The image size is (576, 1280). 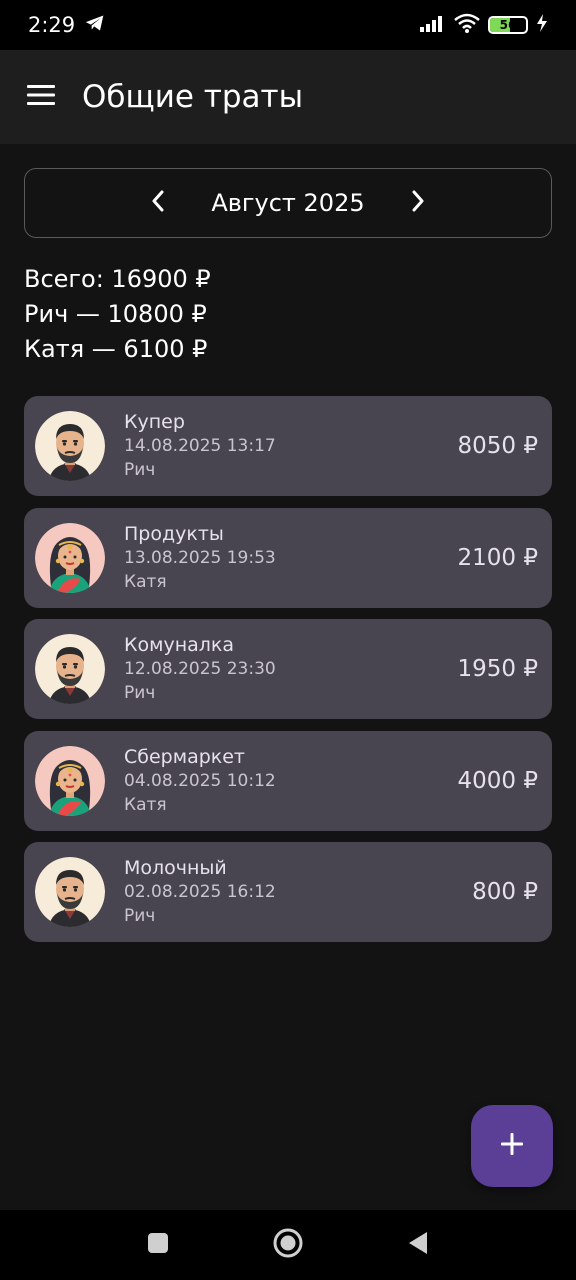 What do you see at coordinates (484, 25) in the screenshot?
I see `status-right: 56` at bounding box center [484, 25].